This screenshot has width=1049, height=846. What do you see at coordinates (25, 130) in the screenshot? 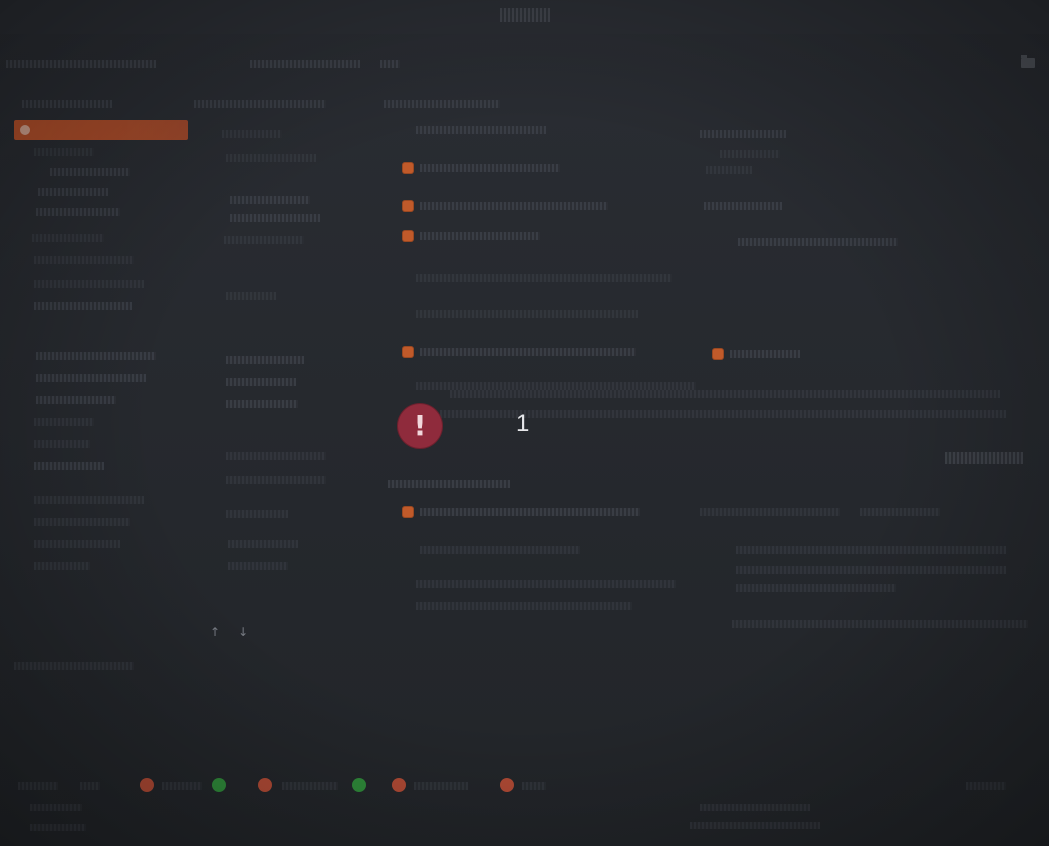
I see `avatar` at bounding box center [25, 130].